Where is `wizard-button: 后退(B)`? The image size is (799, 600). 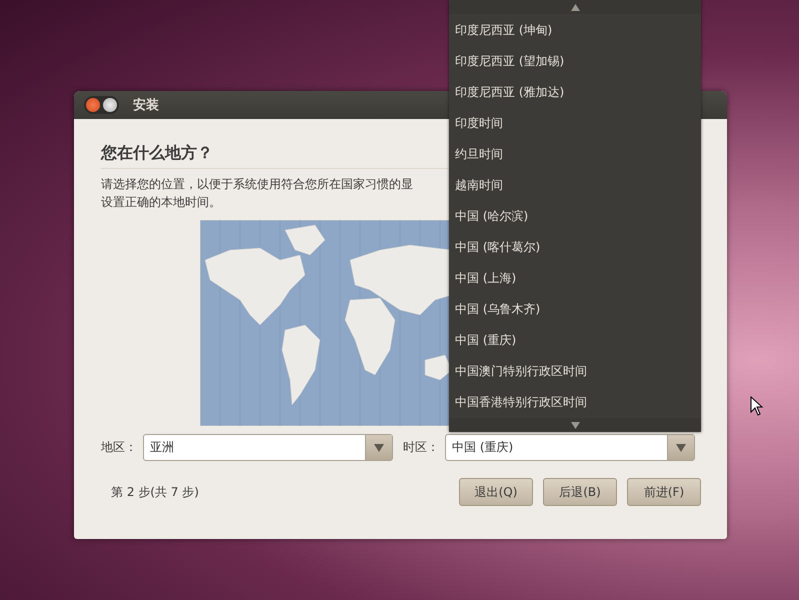
wizard-button: 后退(B) is located at coordinates (580, 492).